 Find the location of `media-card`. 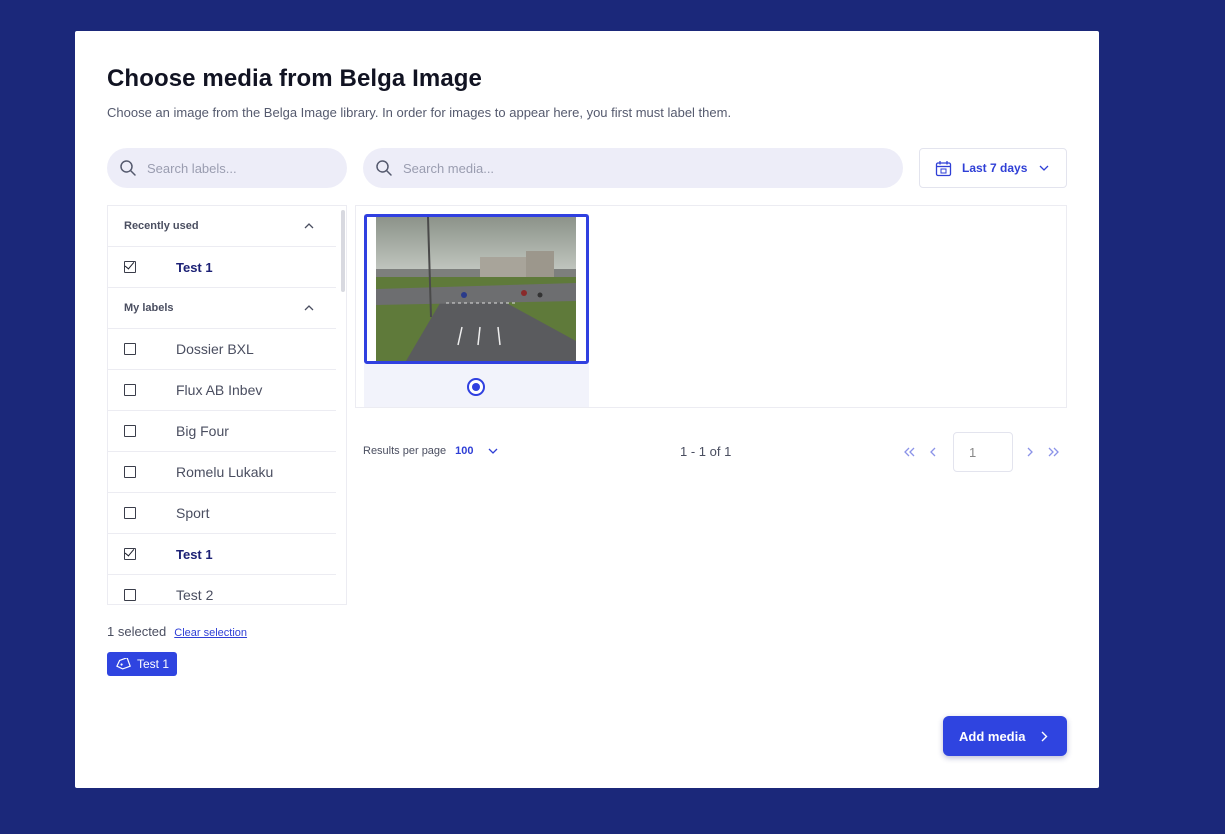

media-card is located at coordinates (476, 310).